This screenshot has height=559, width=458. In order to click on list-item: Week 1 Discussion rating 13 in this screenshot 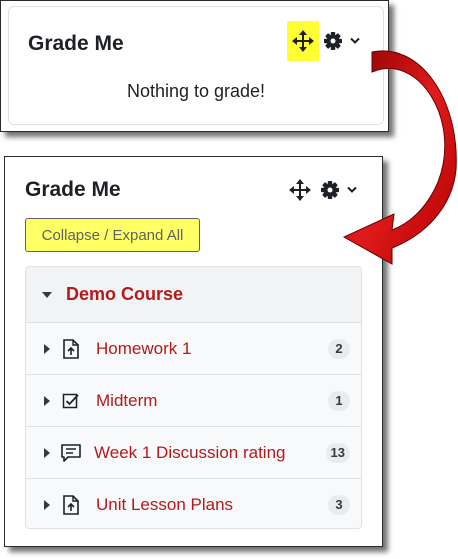, I will do `click(193, 452)`.